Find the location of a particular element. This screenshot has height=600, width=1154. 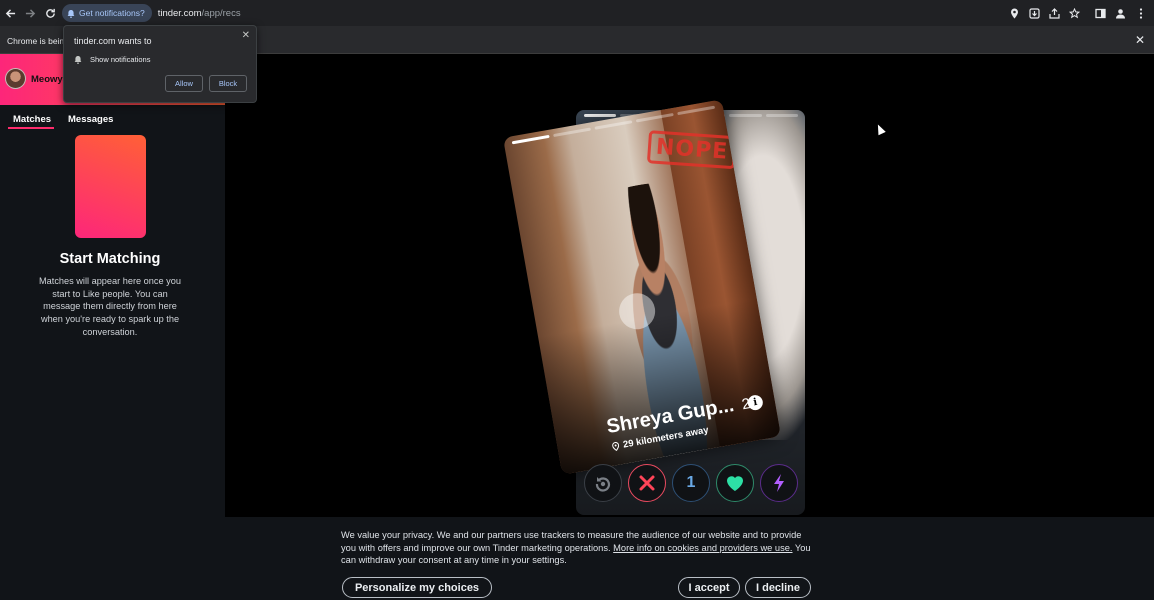

bookmark-star-icon is located at coordinates (1074, 13).